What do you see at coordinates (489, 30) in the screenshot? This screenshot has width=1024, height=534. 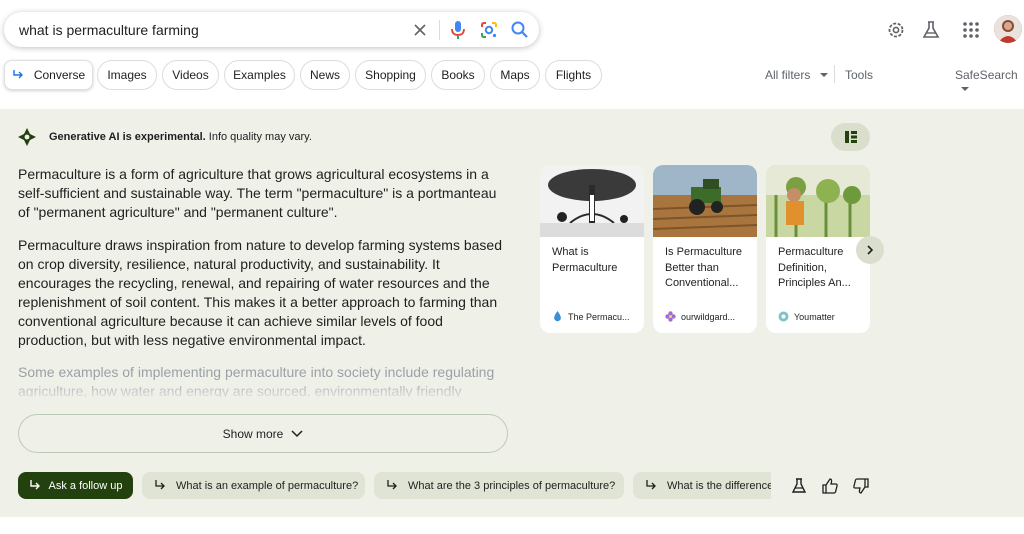 I see `google-lens-icon` at bounding box center [489, 30].